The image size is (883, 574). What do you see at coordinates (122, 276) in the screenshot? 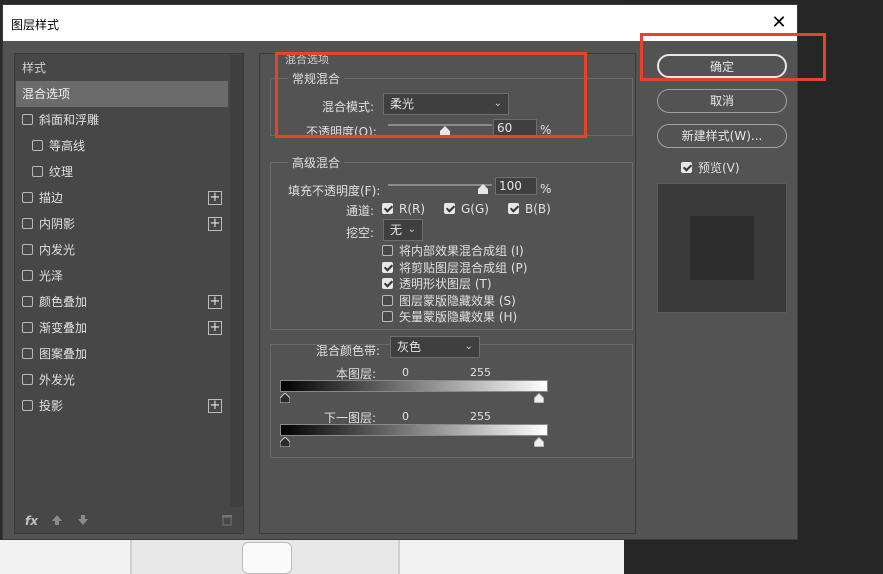
I see `style-item: 光泽` at bounding box center [122, 276].